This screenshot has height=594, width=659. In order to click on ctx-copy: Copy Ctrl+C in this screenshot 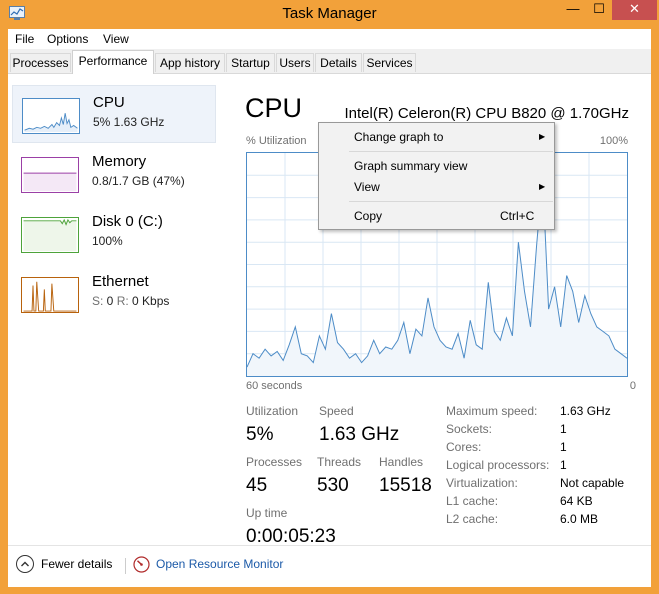, I will do `click(436, 216)`.